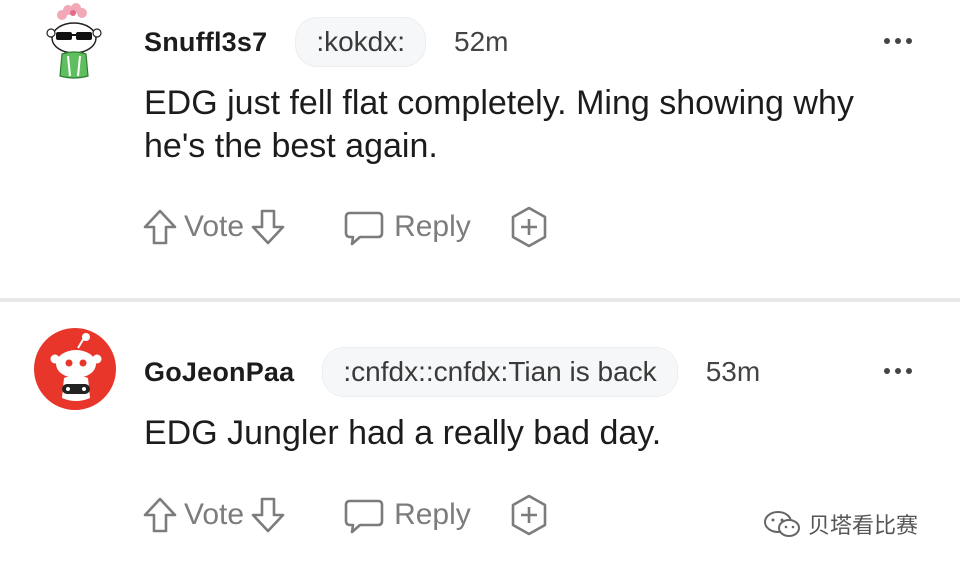 This screenshot has height=570, width=960. Describe the element at coordinates (782, 524) in the screenshot. I see `wechat-icon` at that location.